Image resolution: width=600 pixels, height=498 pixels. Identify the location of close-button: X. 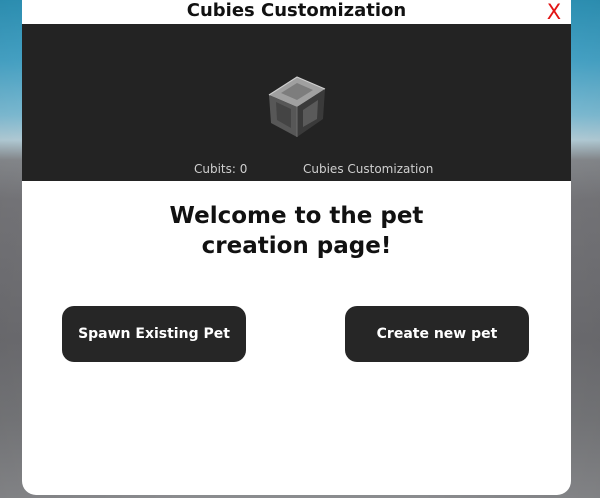
(554, 12).